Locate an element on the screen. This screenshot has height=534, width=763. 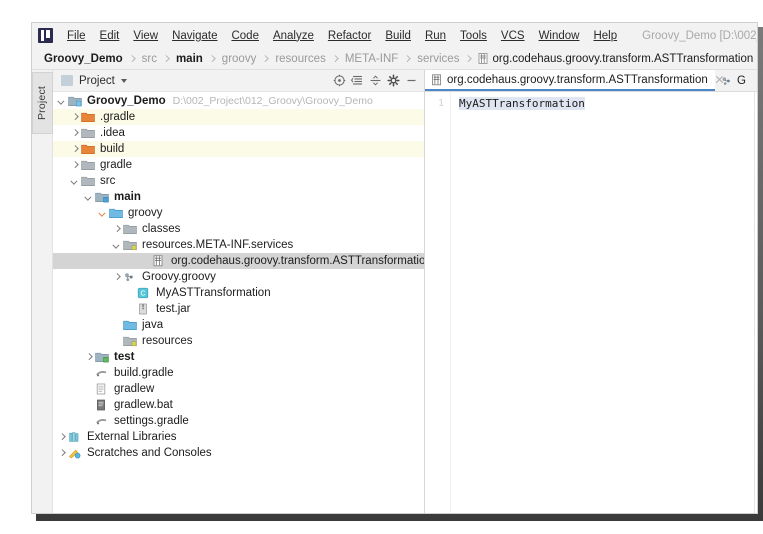
menu-label-edit: Edit is located at coordinates (109, 35).